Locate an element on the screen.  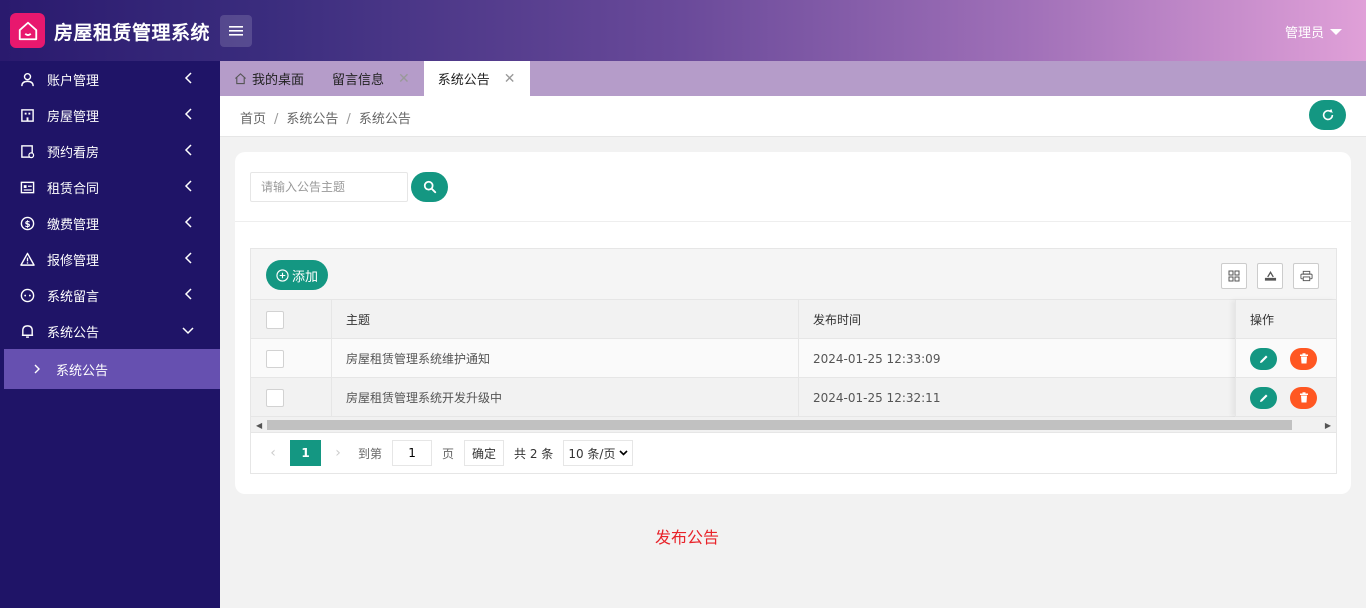
sidebar-item-contracts: 租赁合同 is located at coordinates (110, 187).